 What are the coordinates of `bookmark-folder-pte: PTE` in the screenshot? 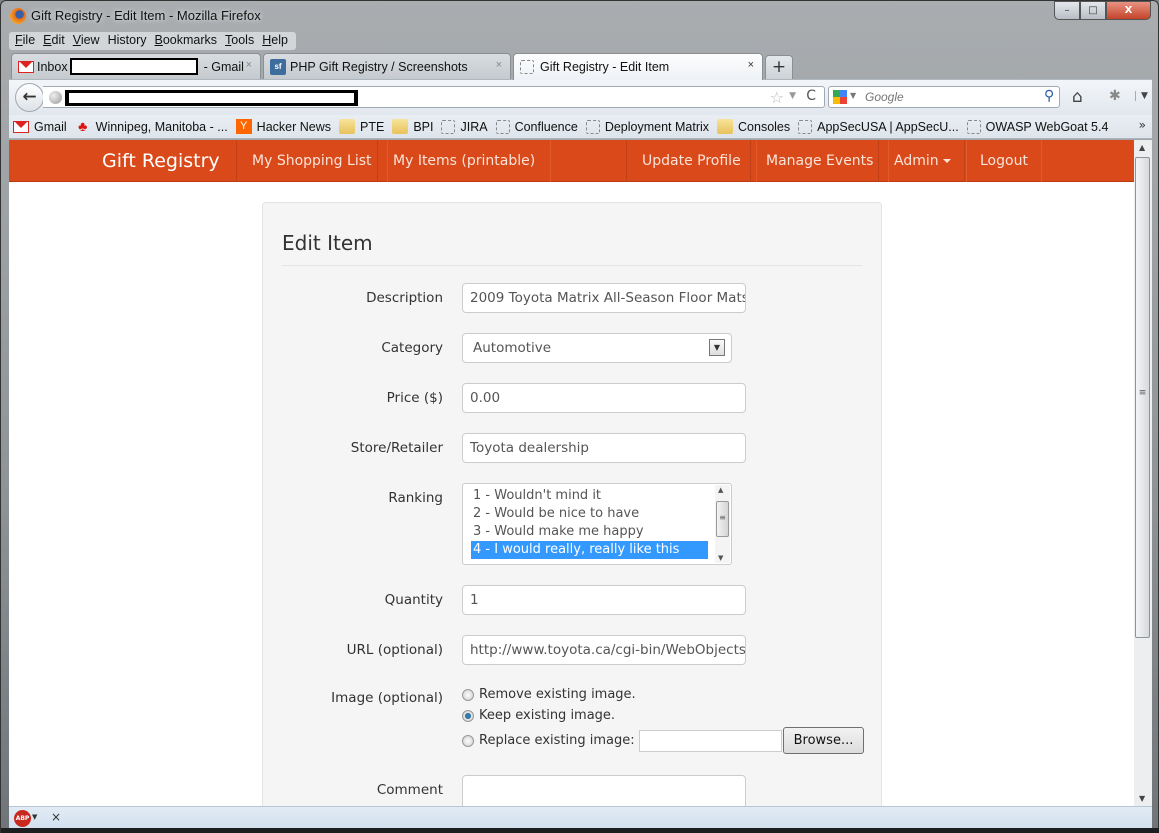 It's located at (361, 126).